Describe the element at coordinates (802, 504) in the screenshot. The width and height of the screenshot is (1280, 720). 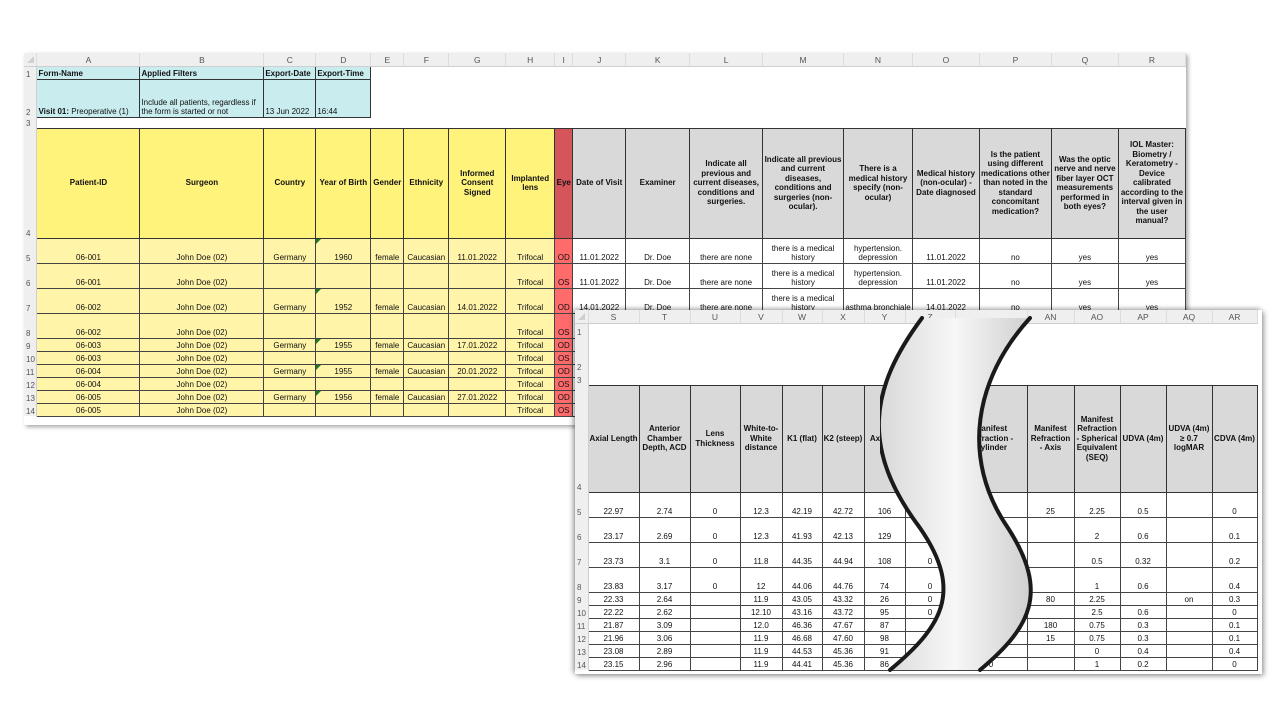
I see `cell: 42.19` at that location.